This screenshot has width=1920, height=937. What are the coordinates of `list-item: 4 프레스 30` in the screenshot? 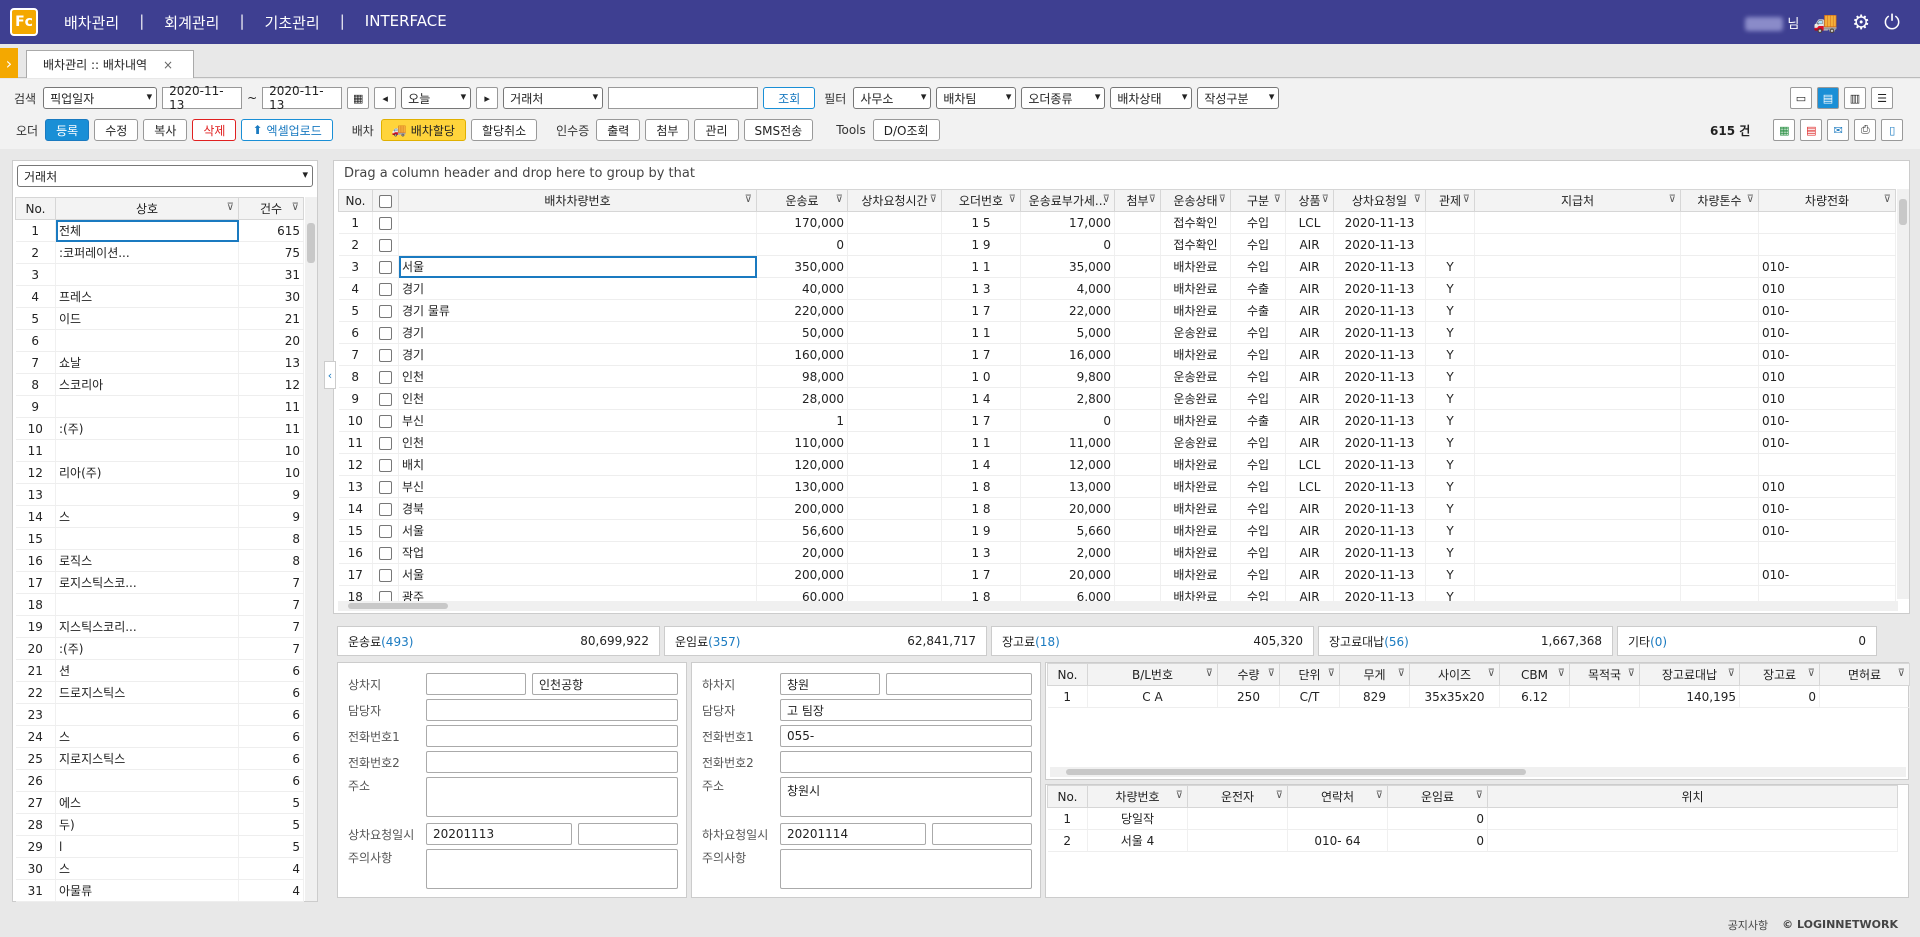 It's located at (159, 296).